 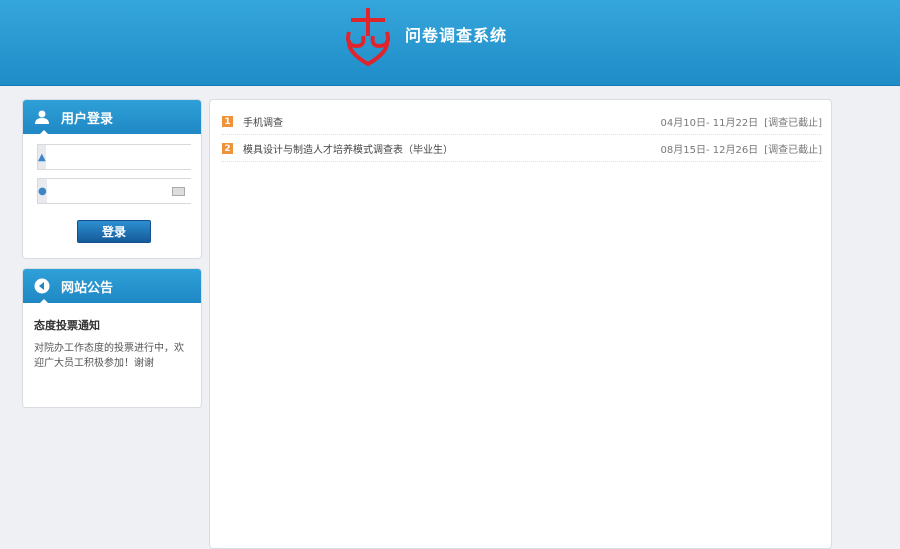 What do you see at coordinates (109, 356) in the screenshot?
I see `notice-item-text: 对院办工作态度的投票进行中，欢迎广大员工积极参加！谢谢` at bounding box center [109, 356].